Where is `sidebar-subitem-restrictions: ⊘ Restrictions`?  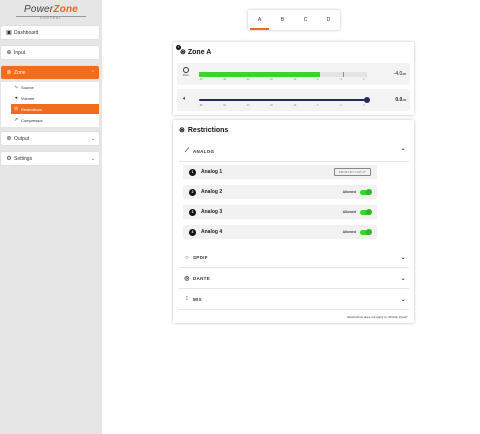 sidebar-subitem-restrictions: ⊘ Restrictions is located at coordinates (55, 109).